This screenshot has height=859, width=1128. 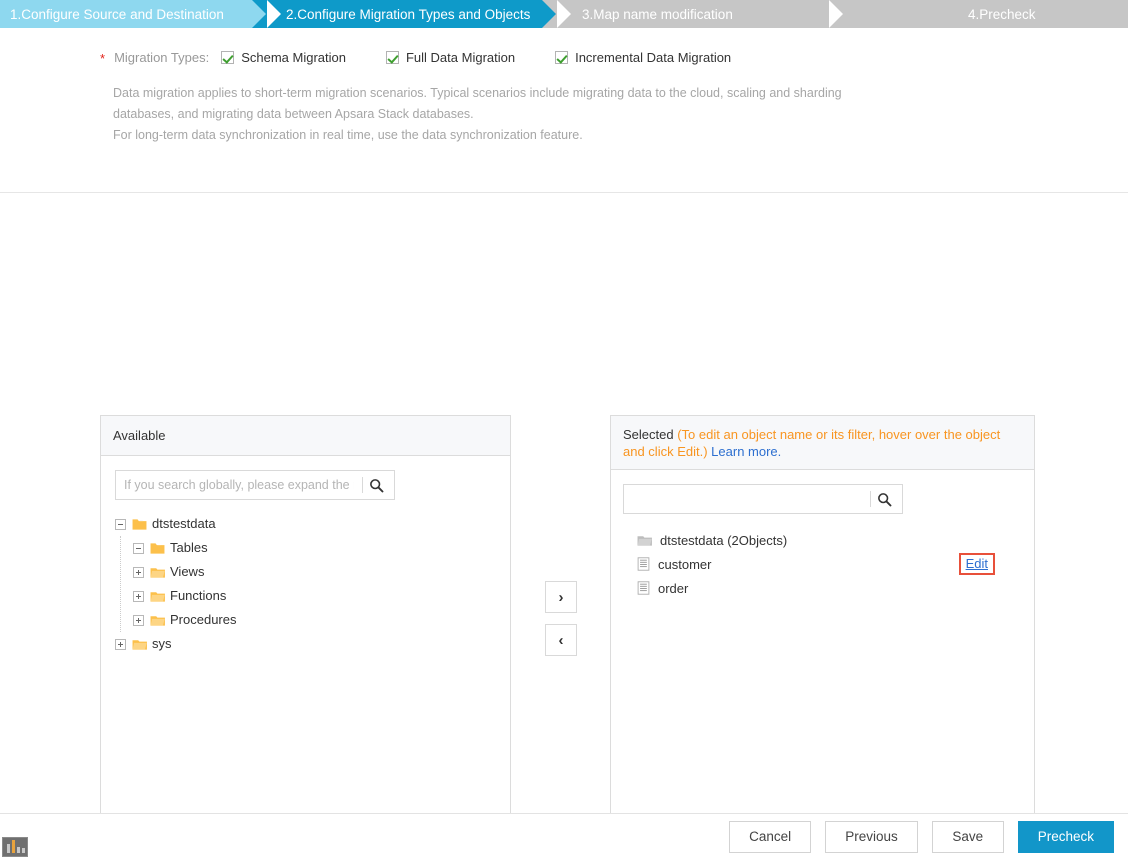 I want to click on folder-open-icon, so click(x=139, y=524).